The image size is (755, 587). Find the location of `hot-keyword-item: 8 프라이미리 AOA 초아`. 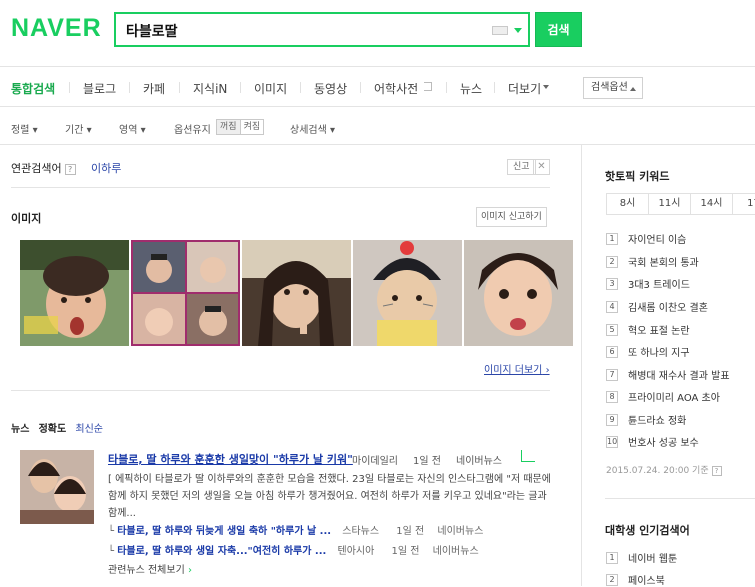

hot-keyword-item: 8 프라이미리 AOA 초아 is located at coordinates (663, 396).